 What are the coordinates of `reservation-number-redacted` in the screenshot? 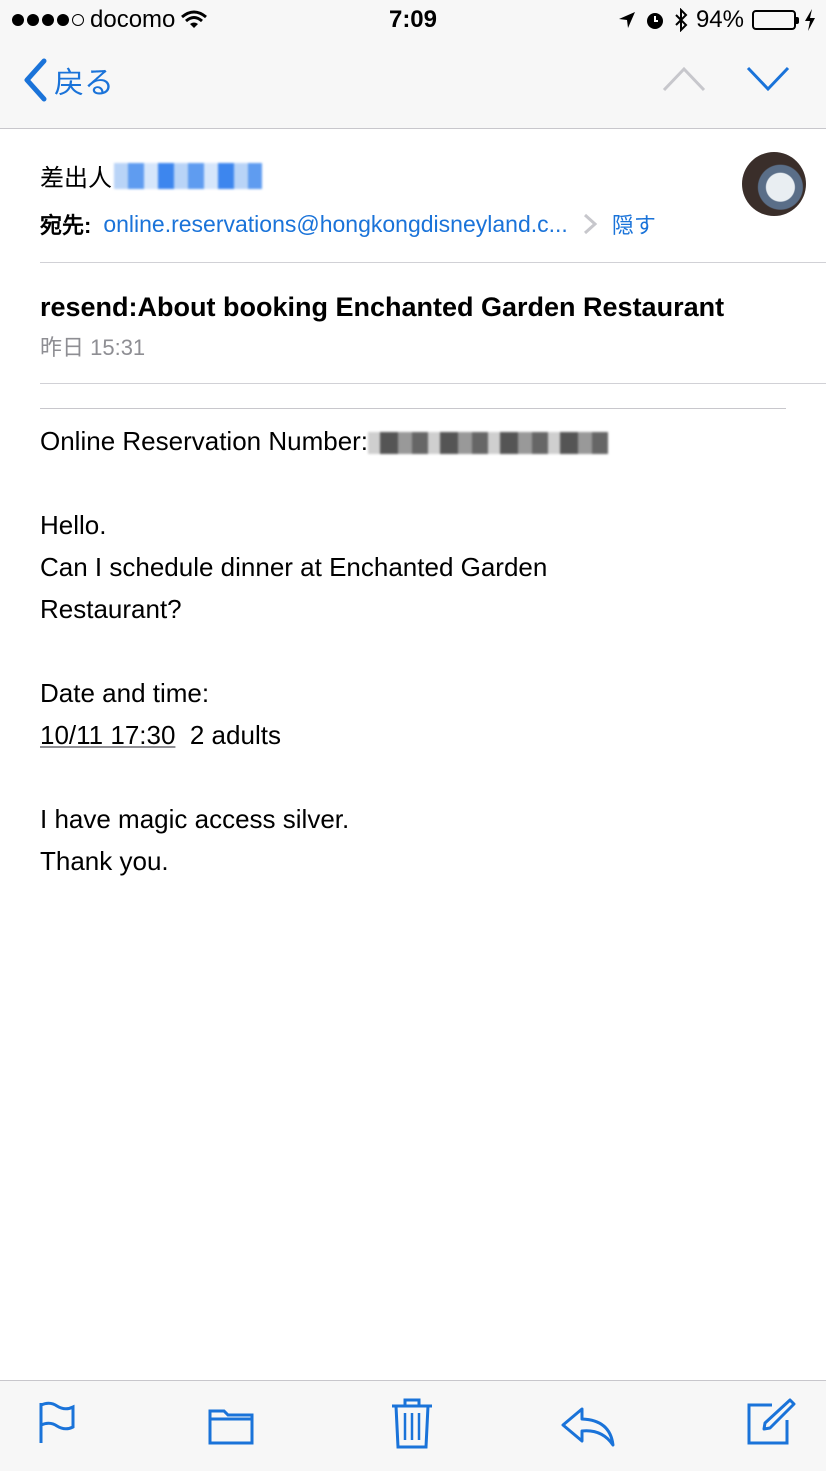 It's located at (488, 443).